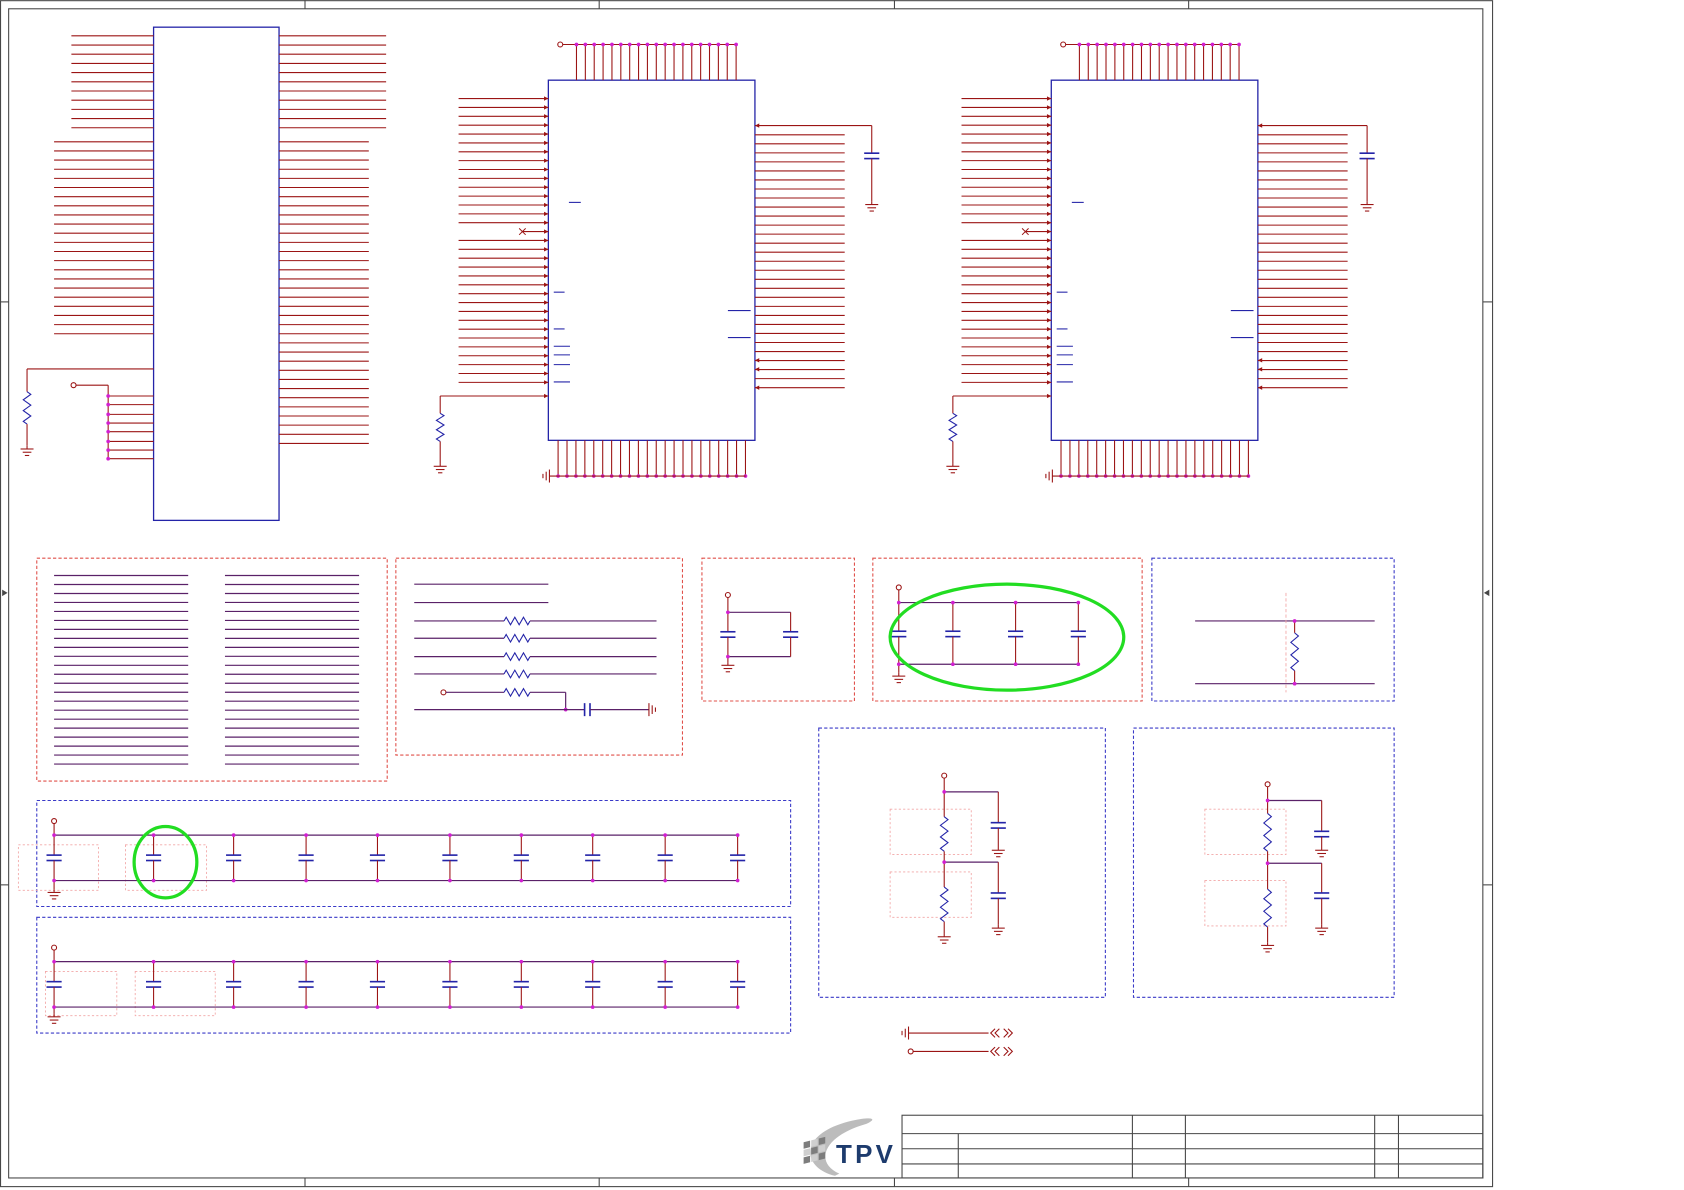 The image size is (1684, 1190). I want to click on capacitor-bank-a, so click(404, 853).